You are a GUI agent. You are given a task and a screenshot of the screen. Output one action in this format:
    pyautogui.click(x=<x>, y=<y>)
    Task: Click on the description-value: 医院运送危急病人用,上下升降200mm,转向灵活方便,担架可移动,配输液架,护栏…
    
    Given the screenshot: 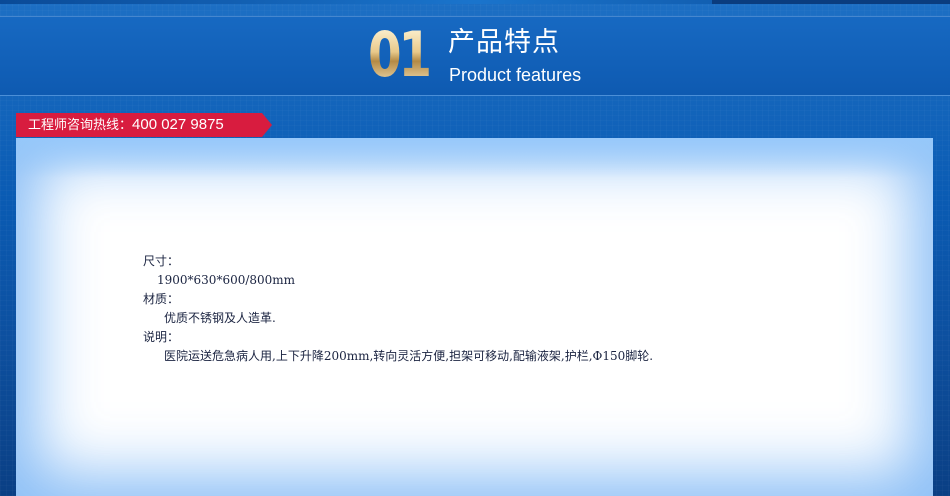 What is the action you would take?
    pyautogui.click(x=409, y=356)
    